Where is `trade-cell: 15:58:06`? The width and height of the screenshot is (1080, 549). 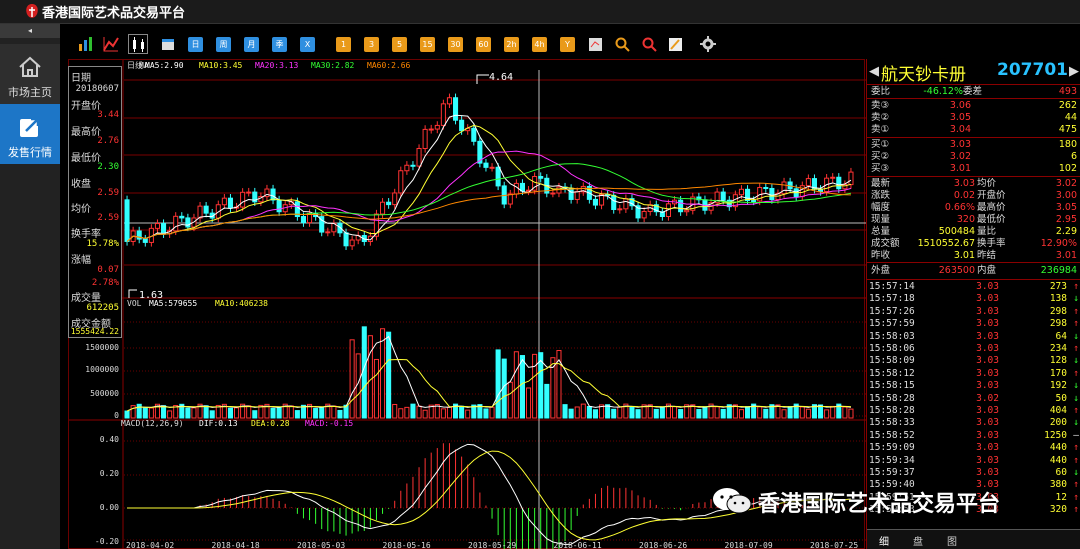 trade-cell: 15:58:06 is located at coordinates (892, 348).